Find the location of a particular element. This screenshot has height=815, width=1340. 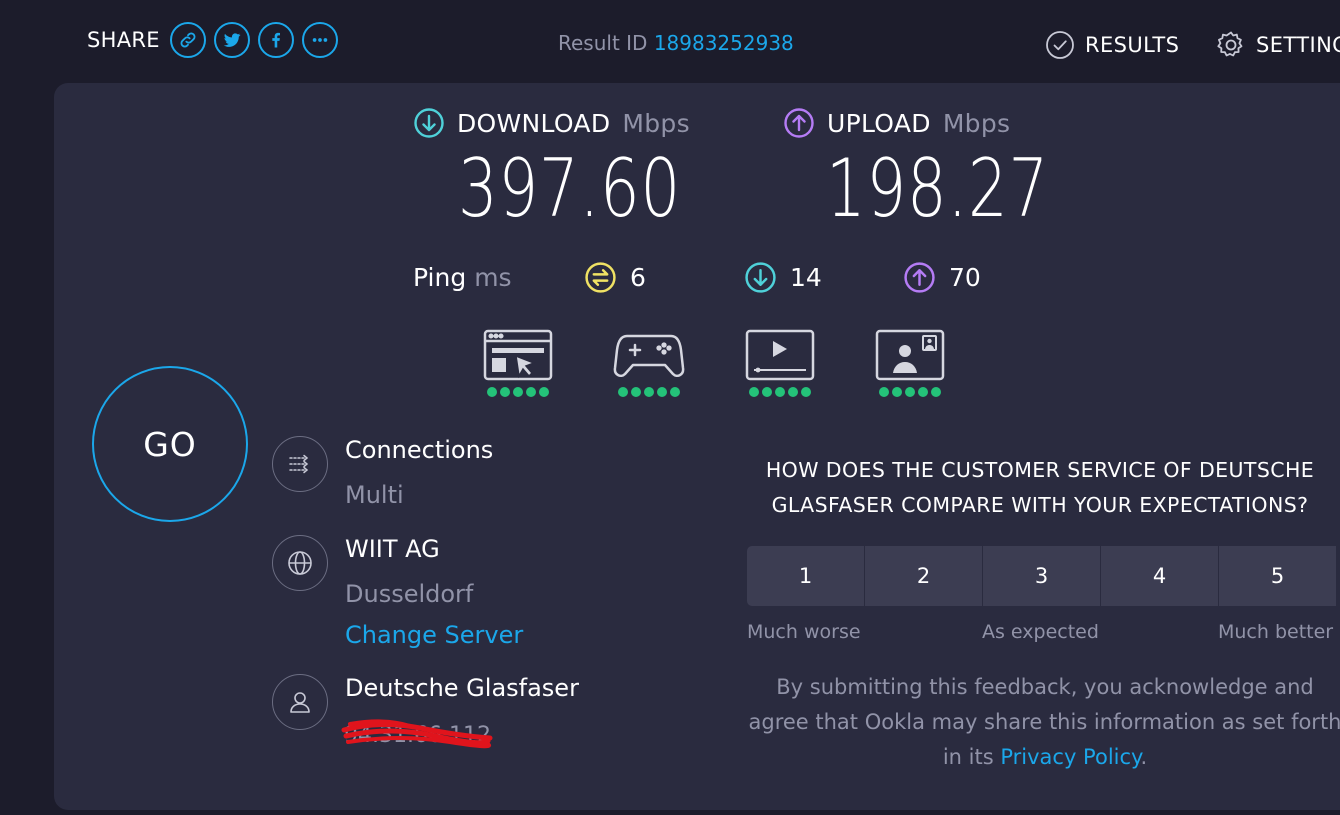

quality-video-chat is located at coordinates (910, 362).